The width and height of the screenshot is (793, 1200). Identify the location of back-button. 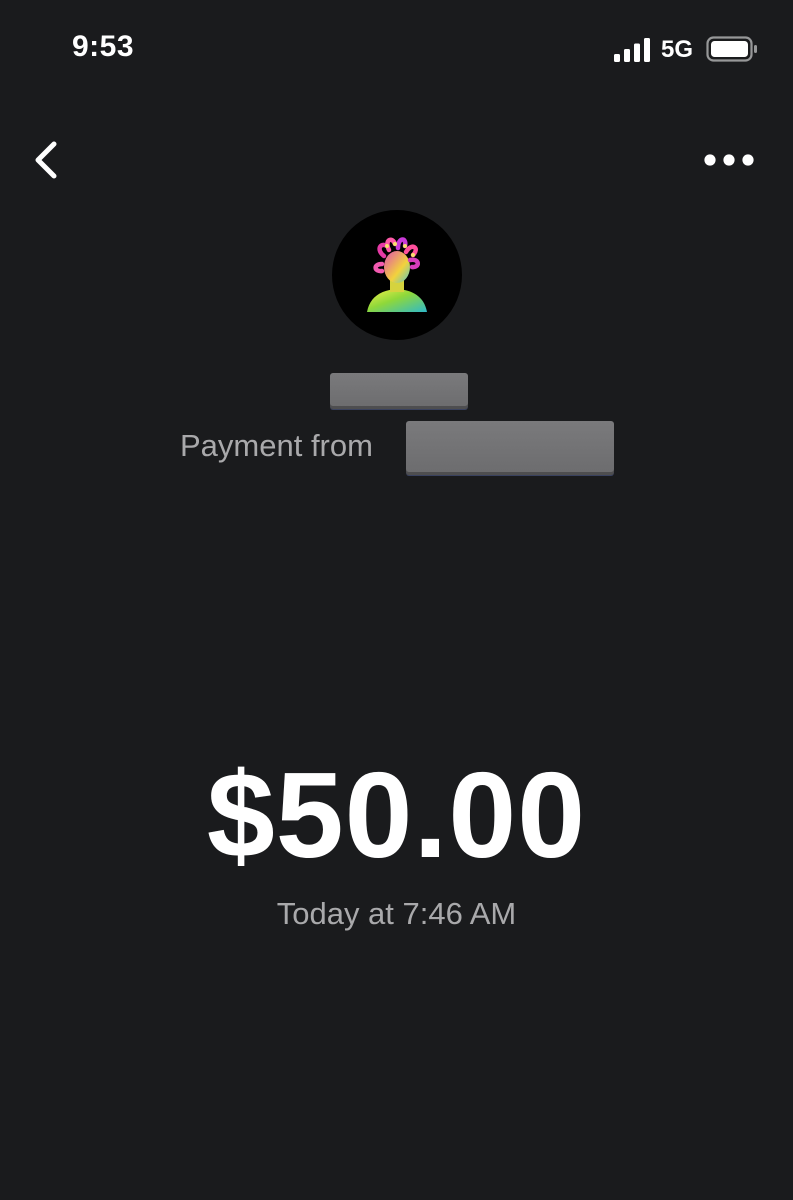
(48, 160).